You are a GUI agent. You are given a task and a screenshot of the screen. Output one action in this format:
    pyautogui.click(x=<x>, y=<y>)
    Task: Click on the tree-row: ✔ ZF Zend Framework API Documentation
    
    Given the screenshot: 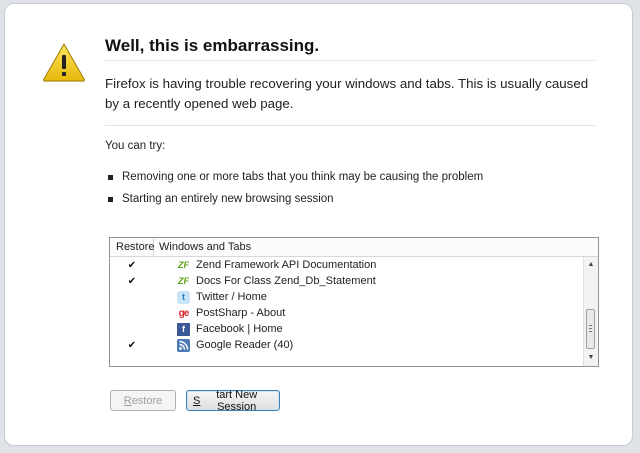 What is the action you would take?
    pyautogui.click(x=347, y=265)
    